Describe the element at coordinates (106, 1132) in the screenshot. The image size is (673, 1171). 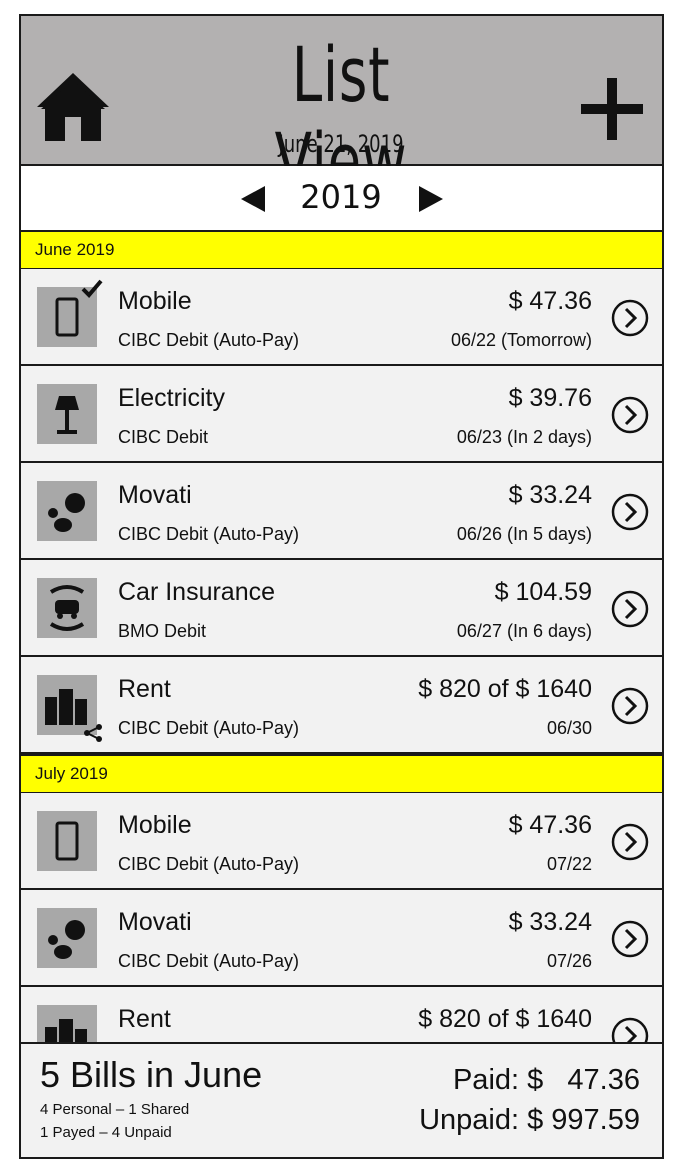
I see `summary-breakdown-status: 1 Payed – 4 Unpaid` at that location.